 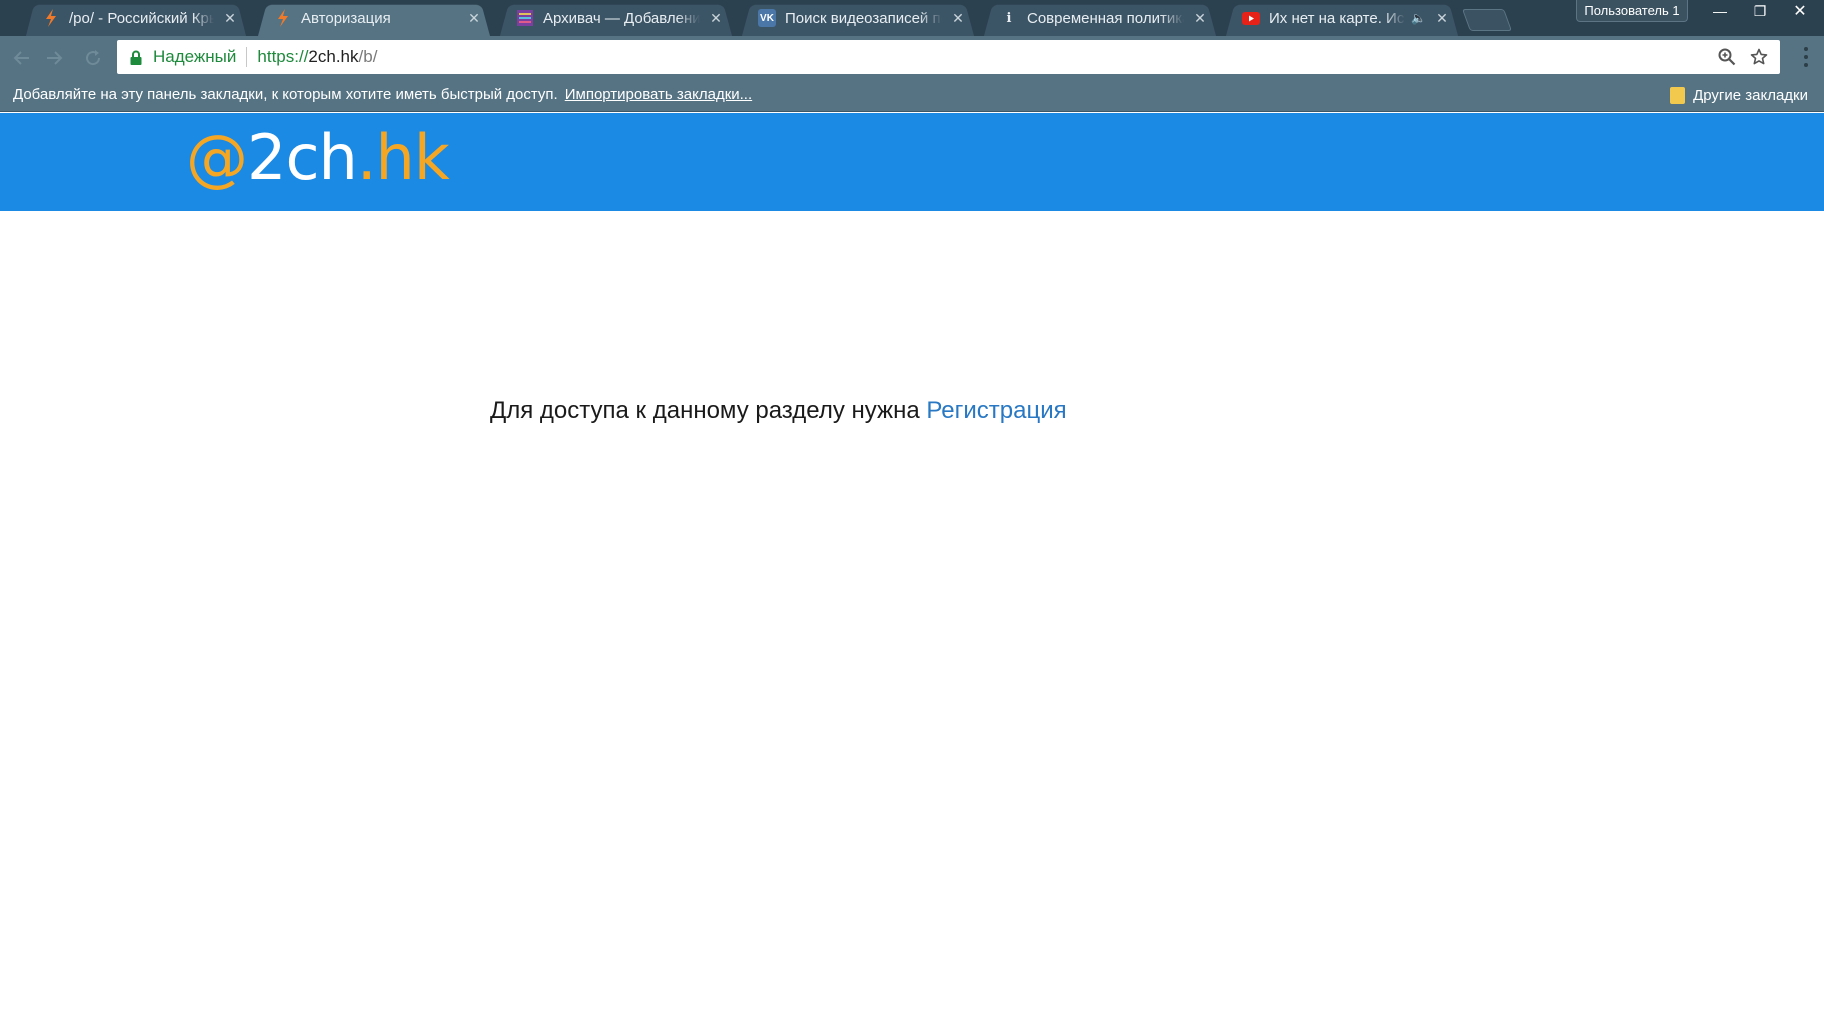 What do you see at coordinates (948, 57) in the screenshot?
I see `address-bar: Надежный https://2ch.hk/b/` at bounding box center [948, 57].